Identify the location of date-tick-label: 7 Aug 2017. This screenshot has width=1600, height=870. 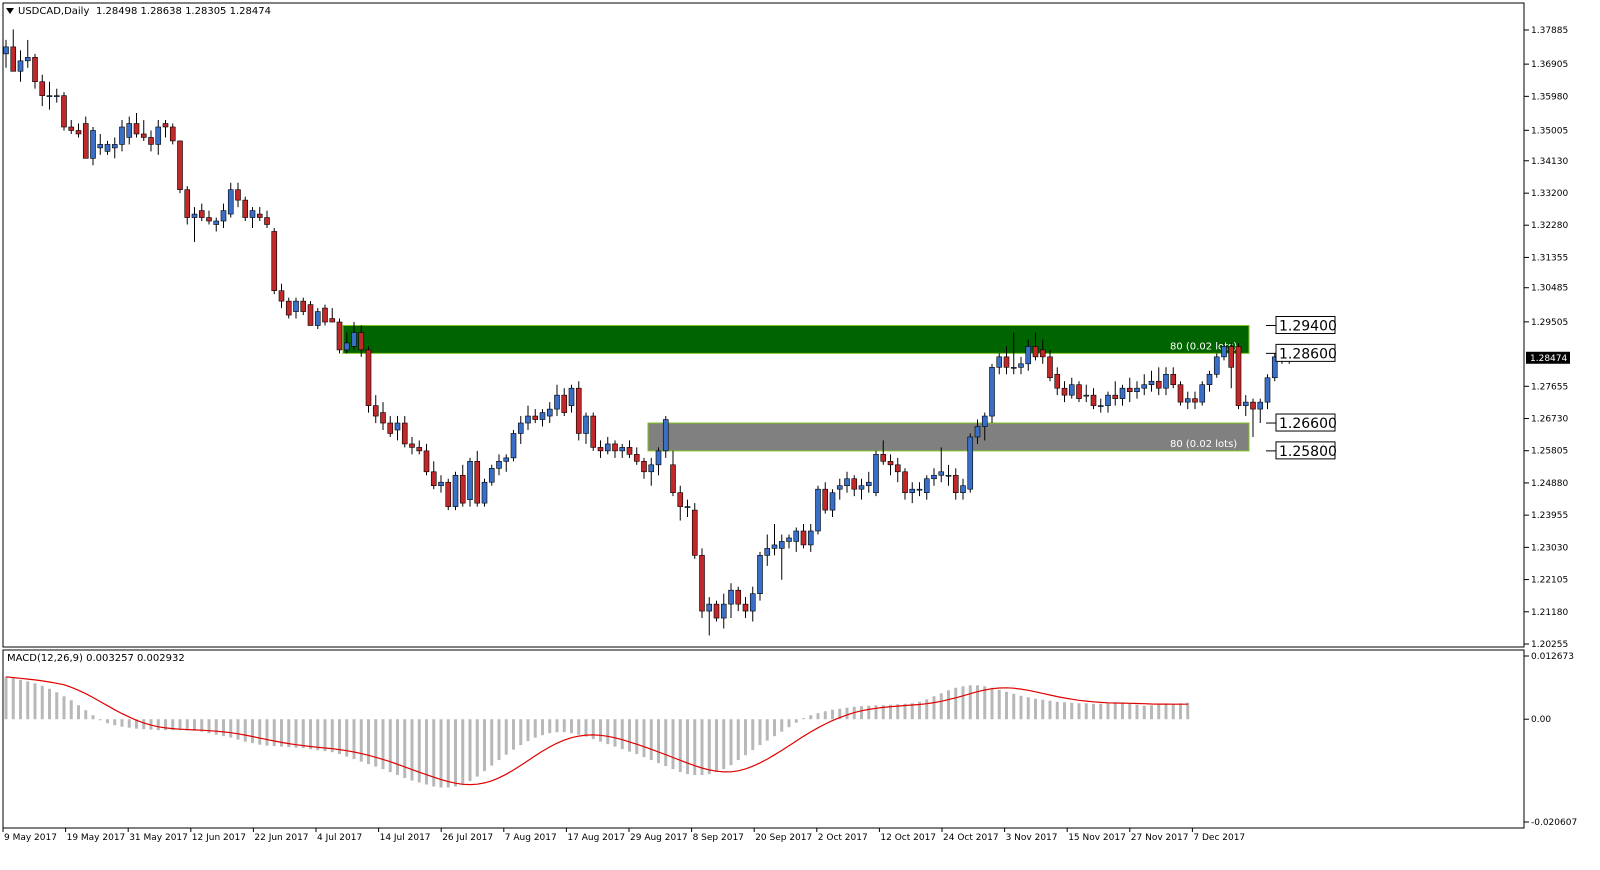
(531, 838).